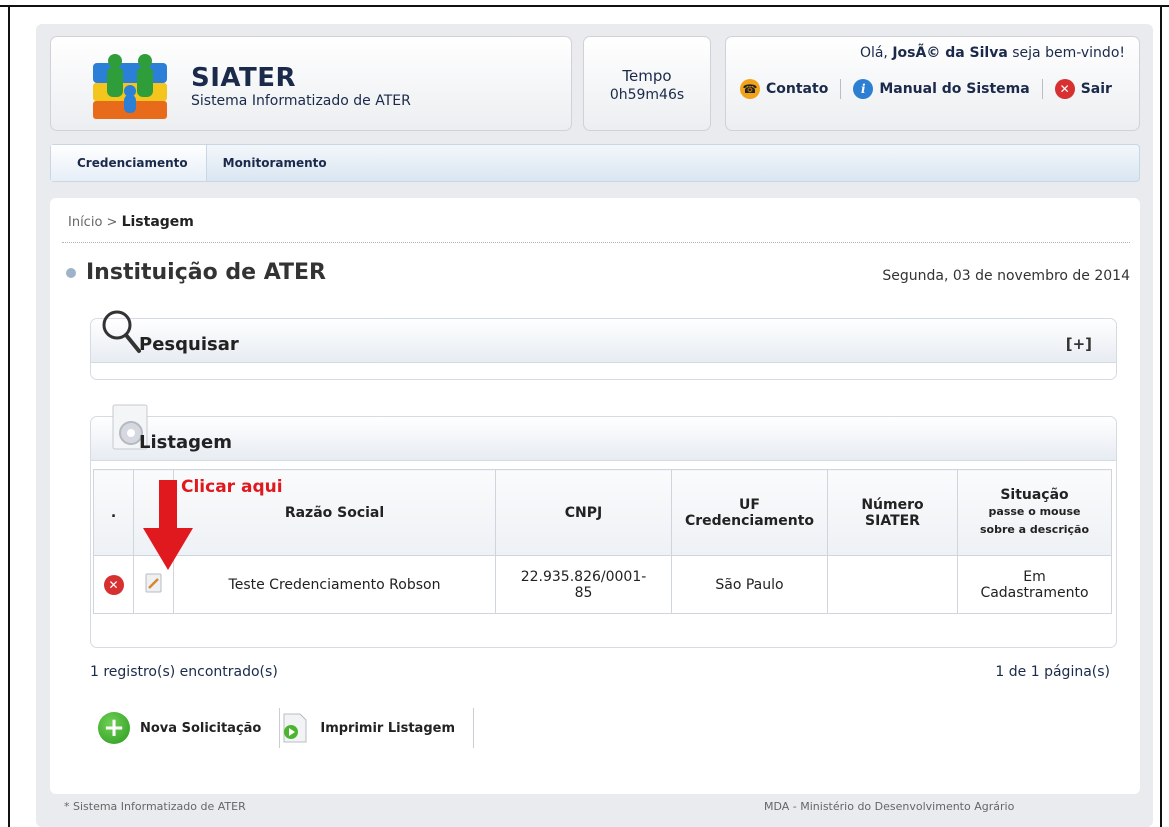 The width and height of the screenshot is (1169, 827). What do you see at coordinates (584, 6) in the screenshot?
I see `frame-top-line` at bounding box center [584, 6].